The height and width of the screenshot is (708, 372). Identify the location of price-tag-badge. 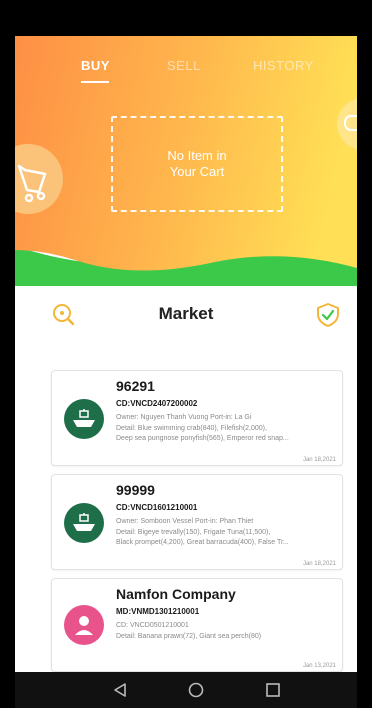
(347, 124).